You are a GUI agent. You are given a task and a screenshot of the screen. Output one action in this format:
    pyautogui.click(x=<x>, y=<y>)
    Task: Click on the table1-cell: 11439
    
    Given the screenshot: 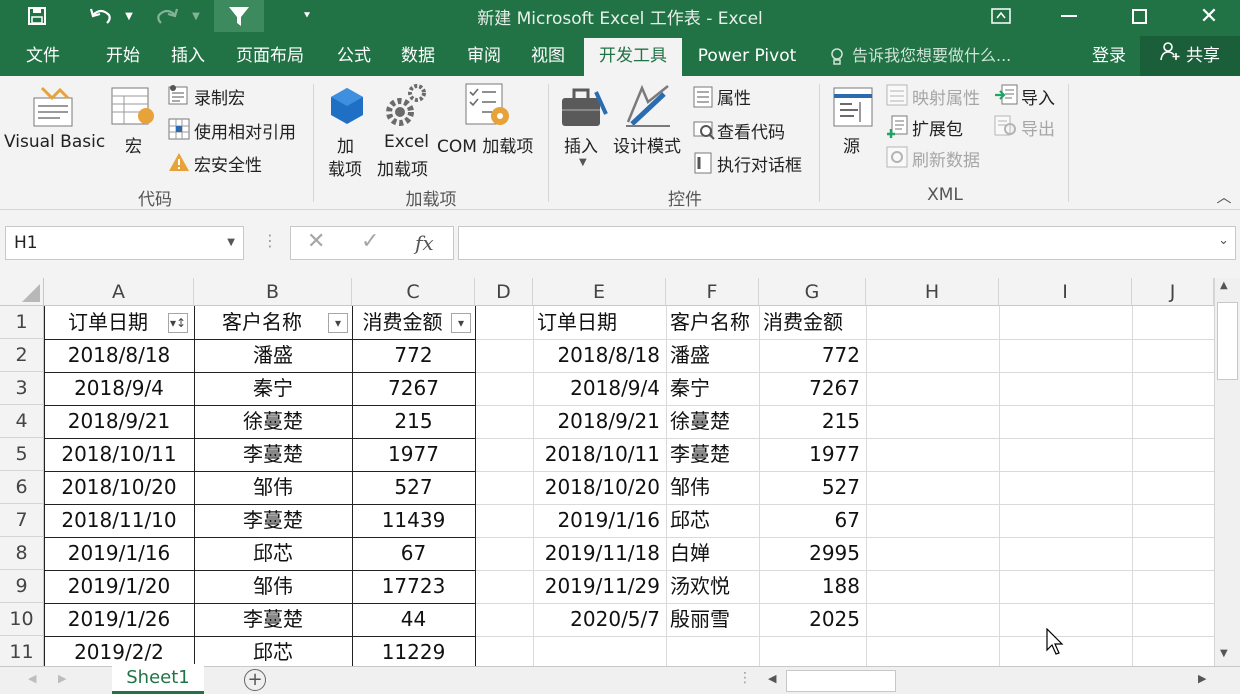 What is the action you would take?
    pyautogui.click(x=413, y=520)
    